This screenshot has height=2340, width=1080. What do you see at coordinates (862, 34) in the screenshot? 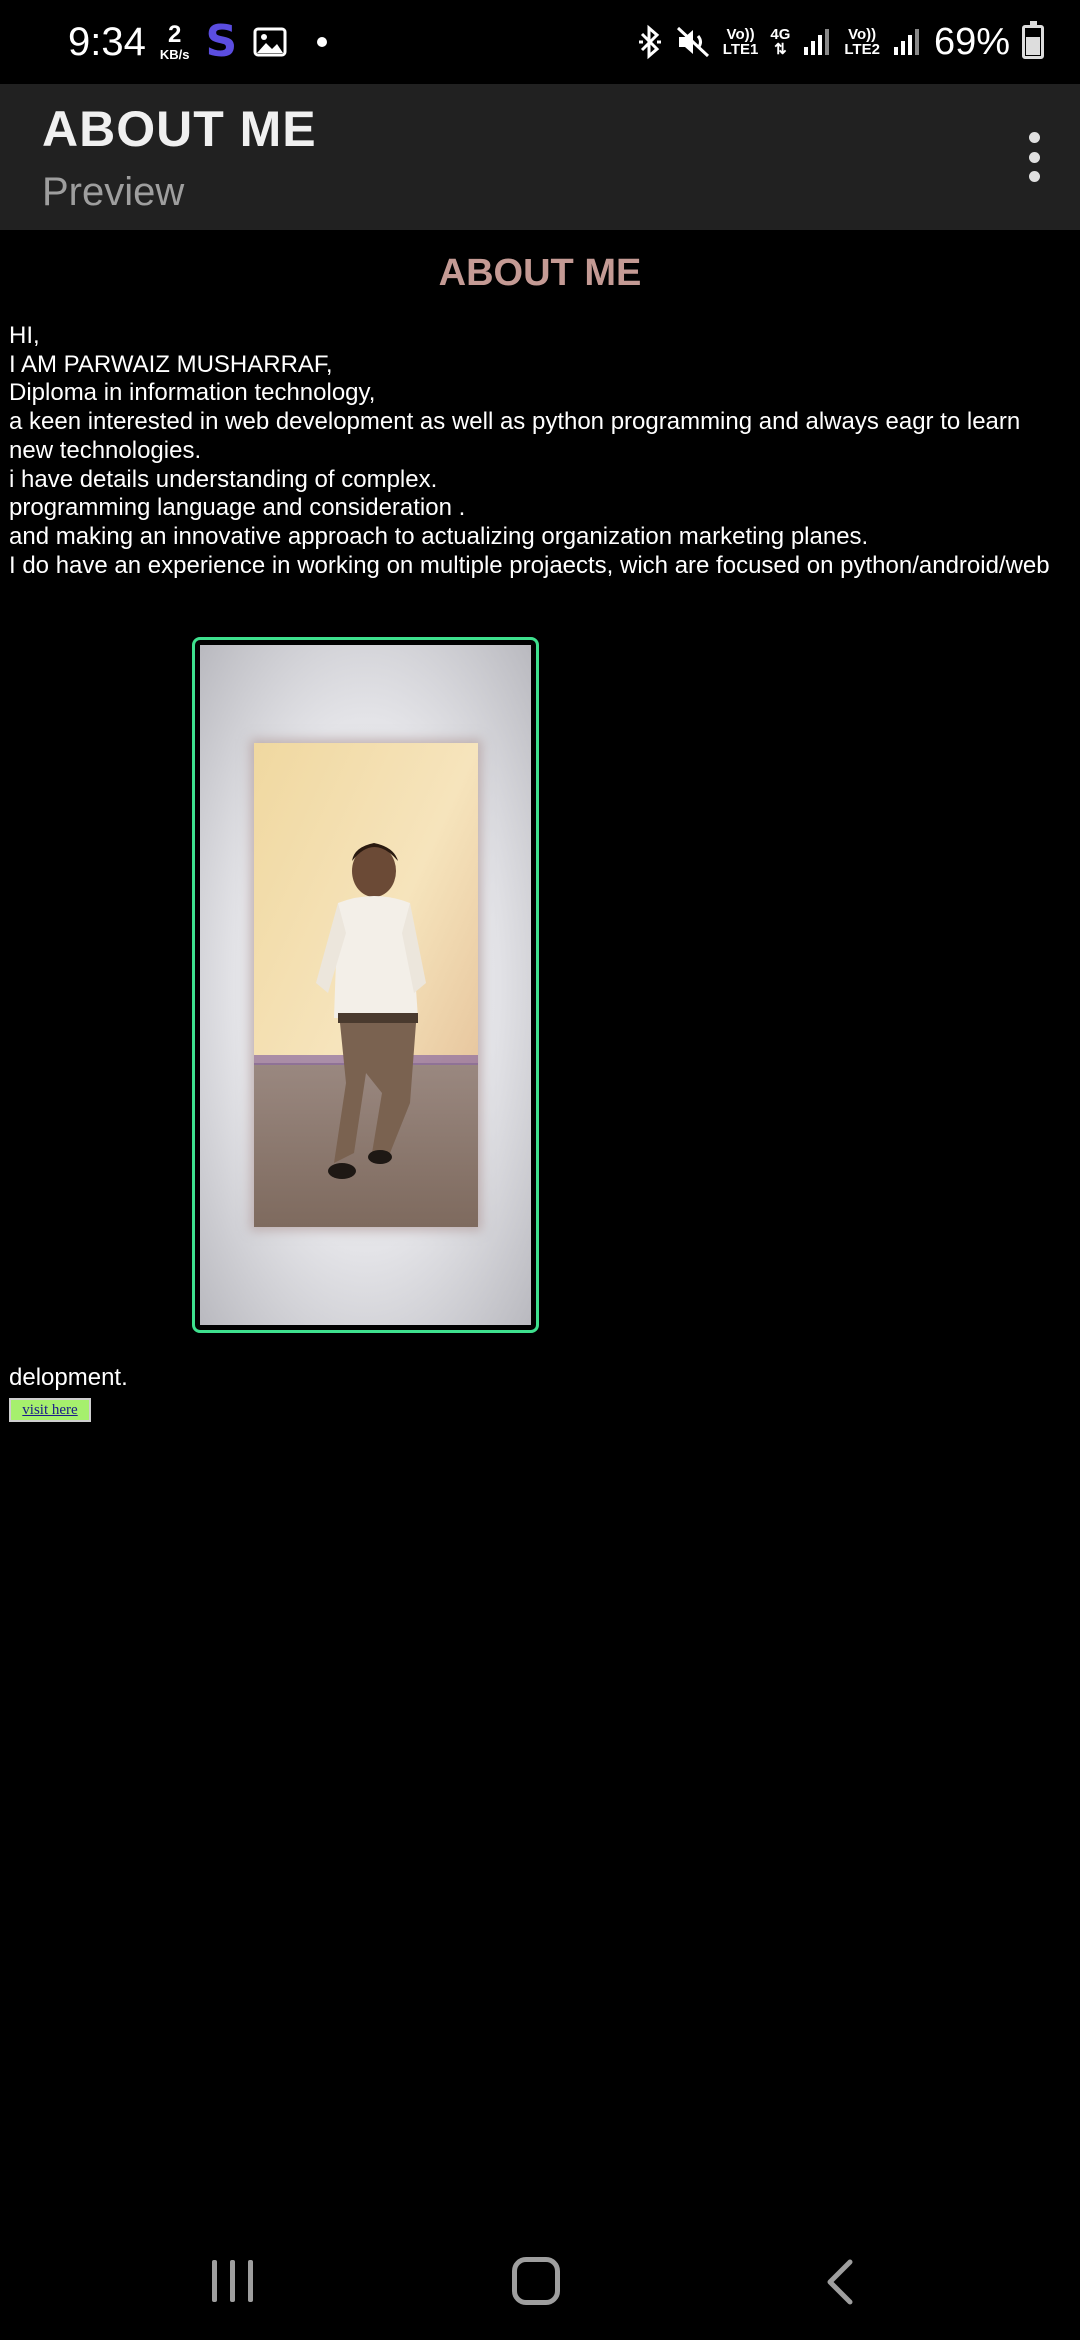
I see `sim2-volte-top: Vo))` at bounding box center [862, 34].